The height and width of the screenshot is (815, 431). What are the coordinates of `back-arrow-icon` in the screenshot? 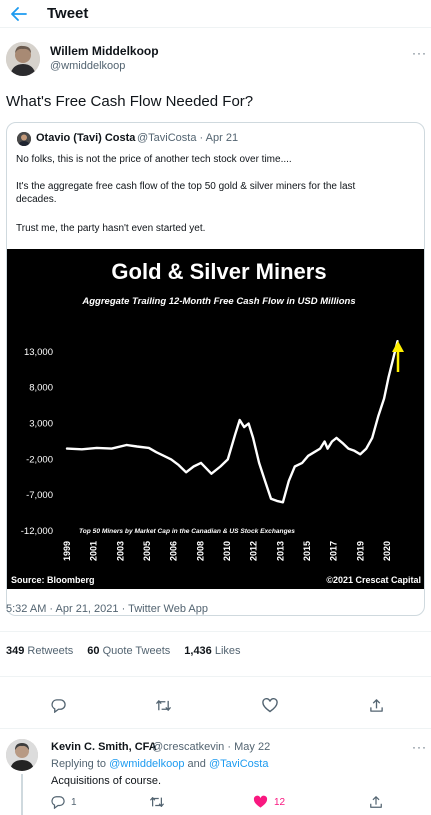 It's located at (19, 14).